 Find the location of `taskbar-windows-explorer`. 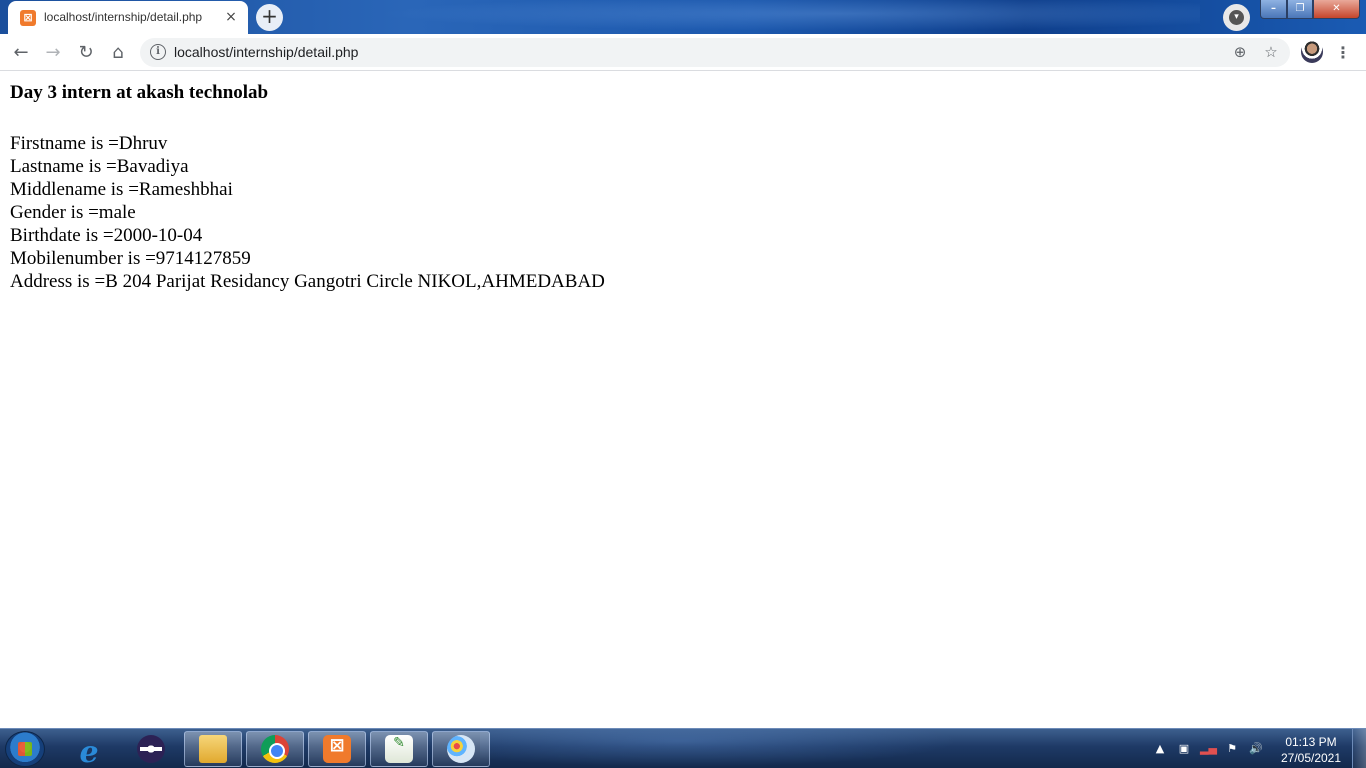

taskbar-windows-explorer is located at coordinates (213, 749).